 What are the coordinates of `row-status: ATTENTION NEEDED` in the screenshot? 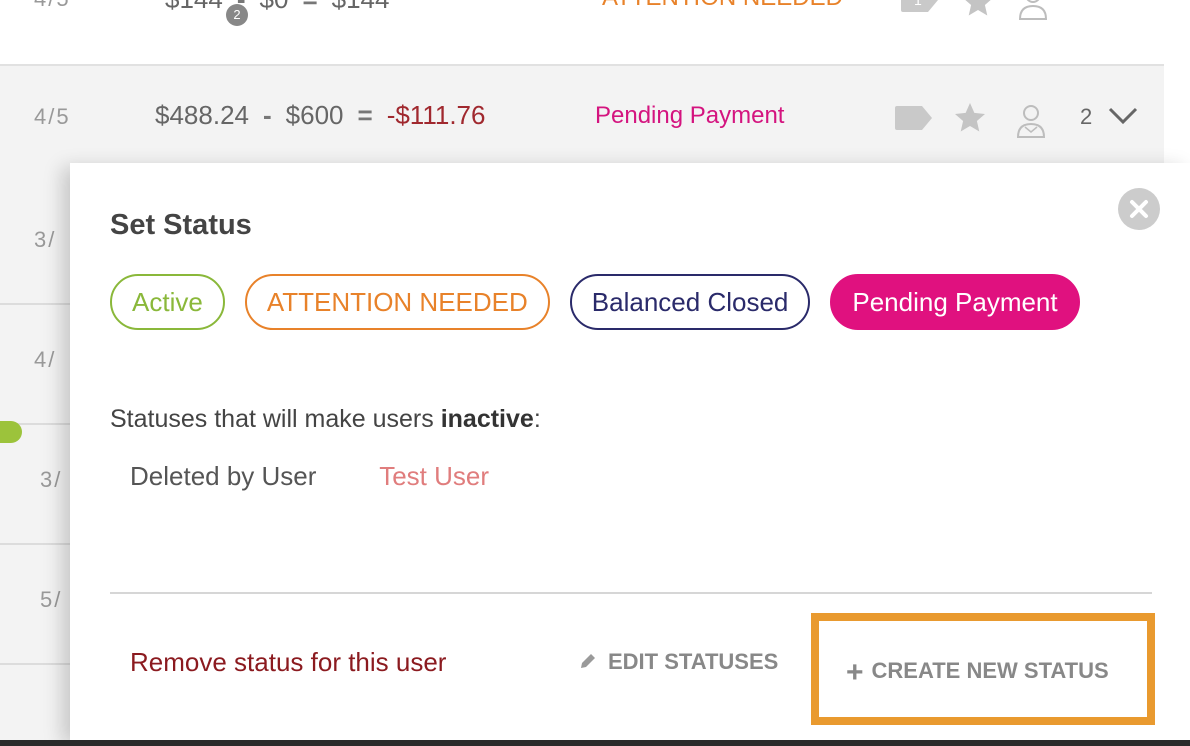 It's located at (722, 6).